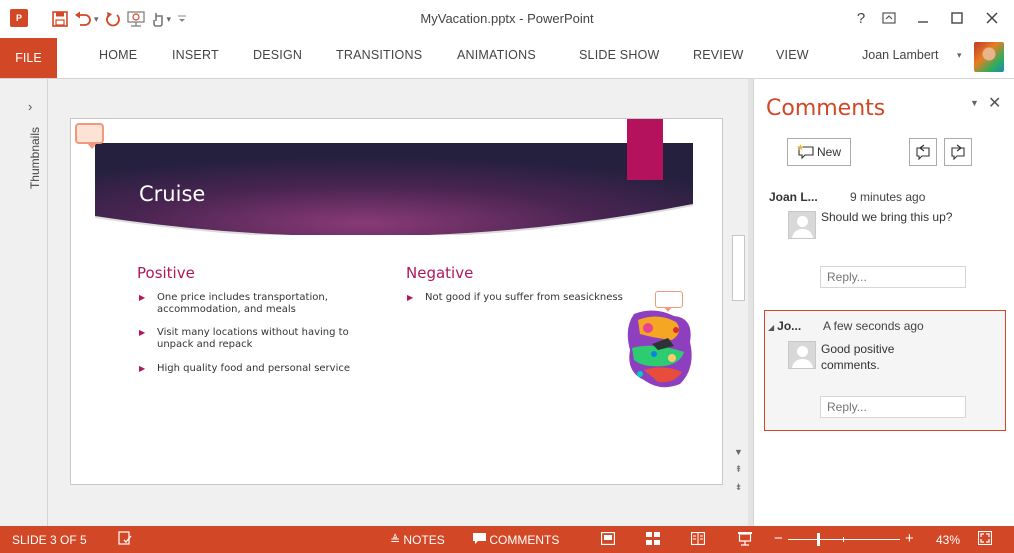  Describe the element at coordinates (379, 55) in the screenshot. I see `tab-transitions: TRANSITIONS` at that location.